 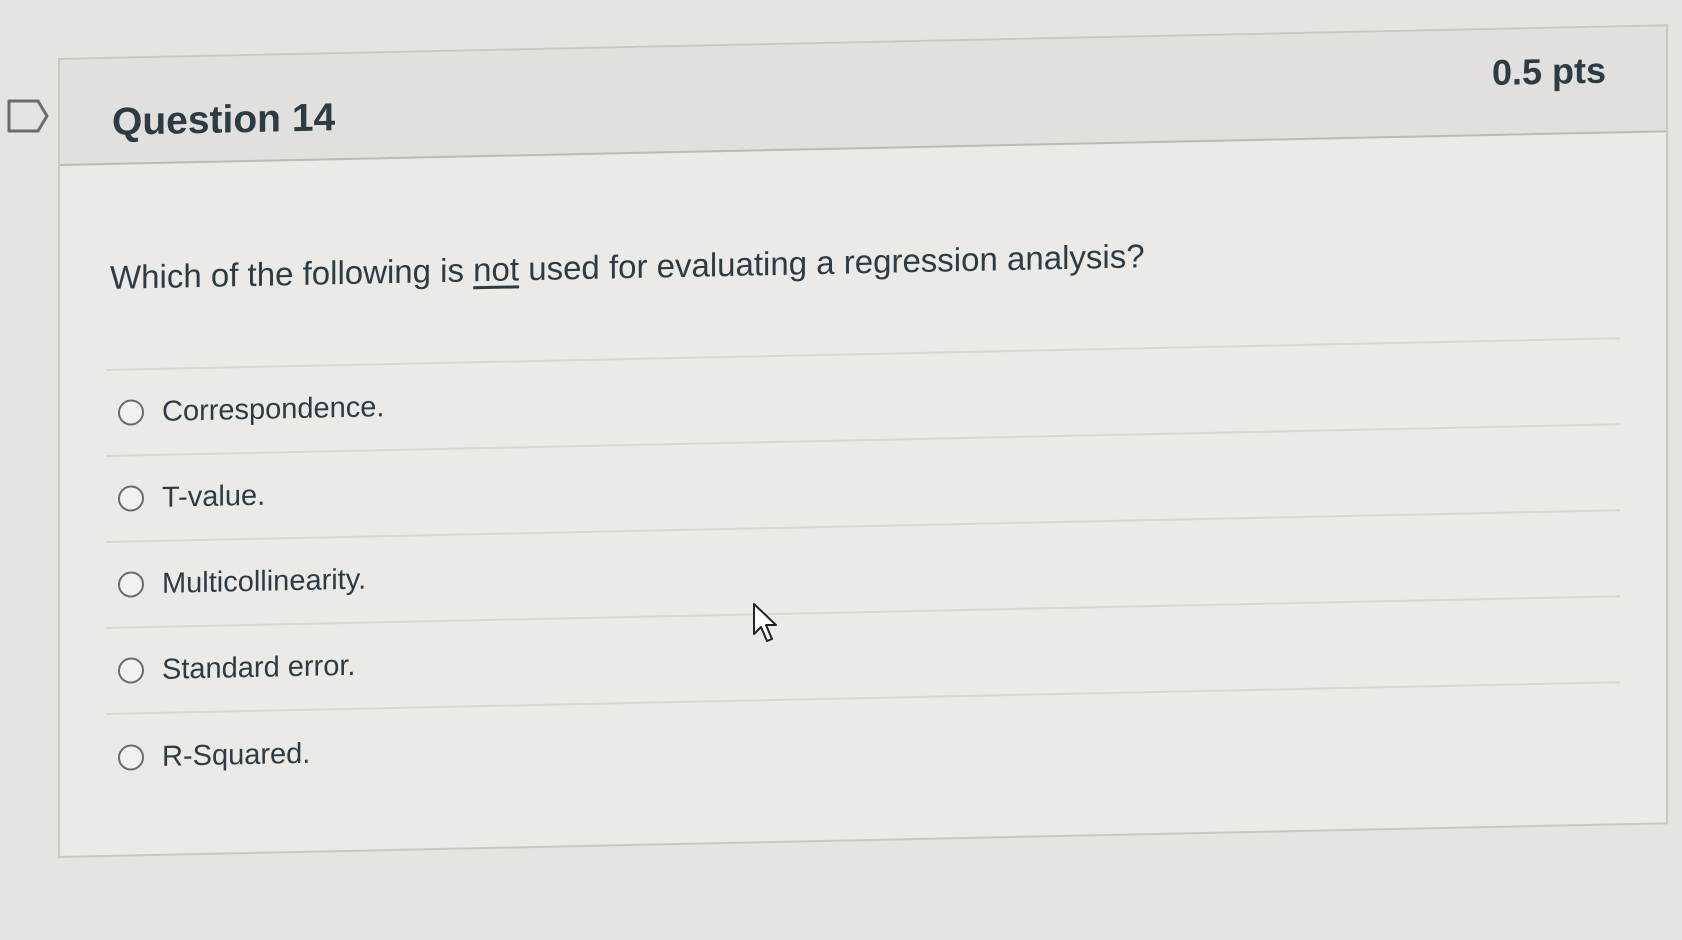 I want to click on answer-label: T-value., so click(x=213, y=496).